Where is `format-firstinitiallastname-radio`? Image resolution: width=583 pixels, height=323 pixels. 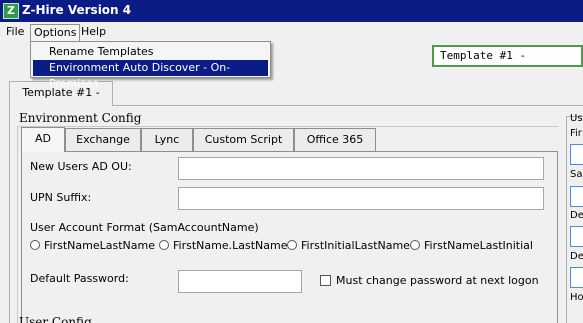
format-firstinitiallastname-radio is located at coordinates (292, 245).